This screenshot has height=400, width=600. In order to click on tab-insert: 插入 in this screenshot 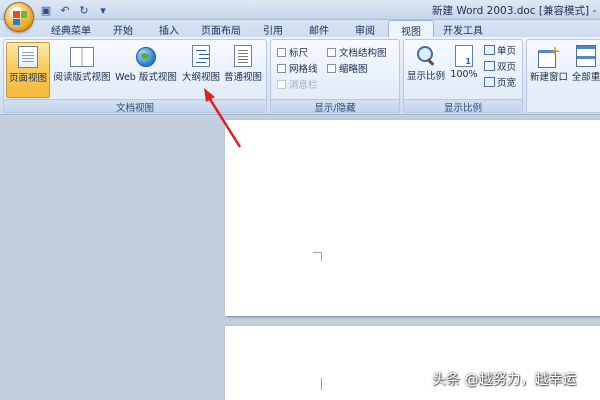, I will do `click(169, 28)`.